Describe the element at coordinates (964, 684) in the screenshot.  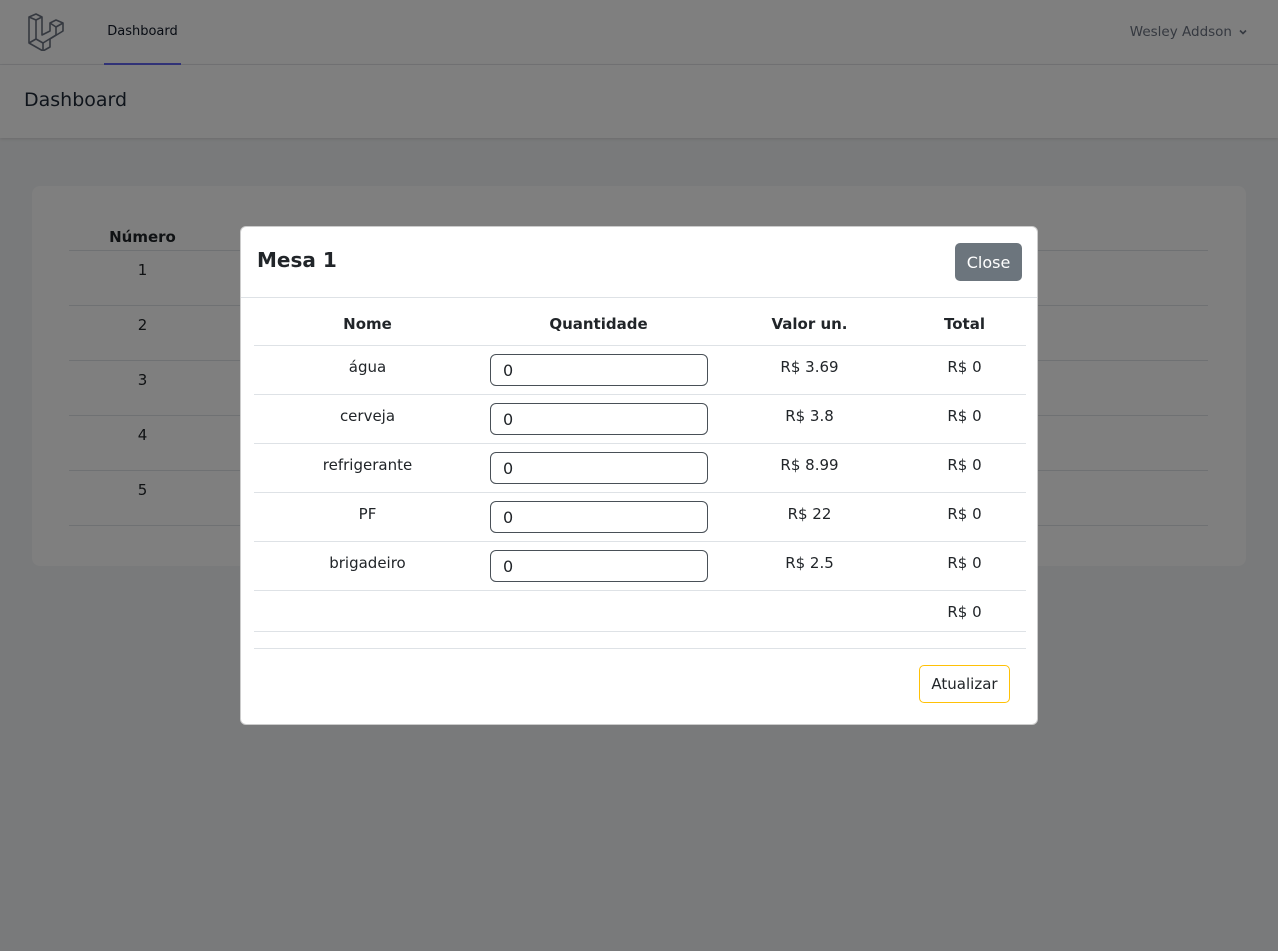
I see `update-button: Atualizar` at that location.